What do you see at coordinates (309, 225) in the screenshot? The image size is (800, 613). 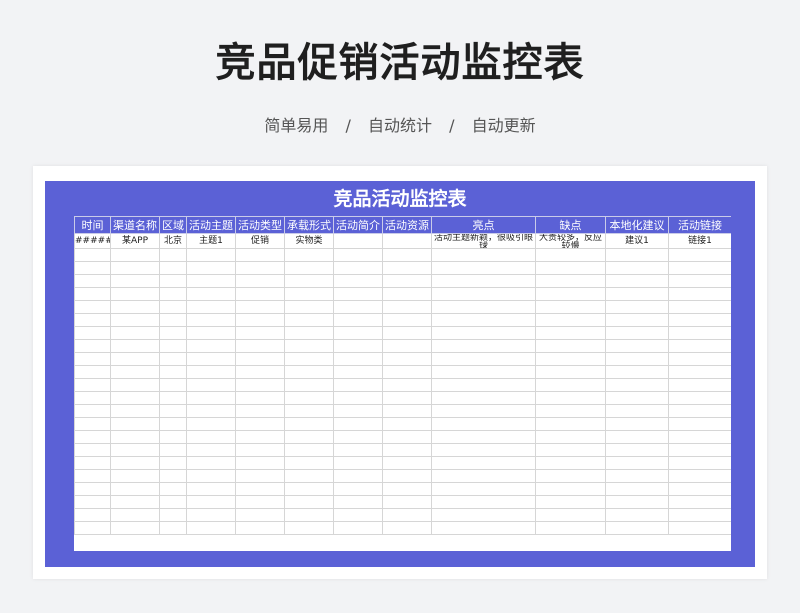 I see `column-header: 承载形式` at bounding box center [309, 225].